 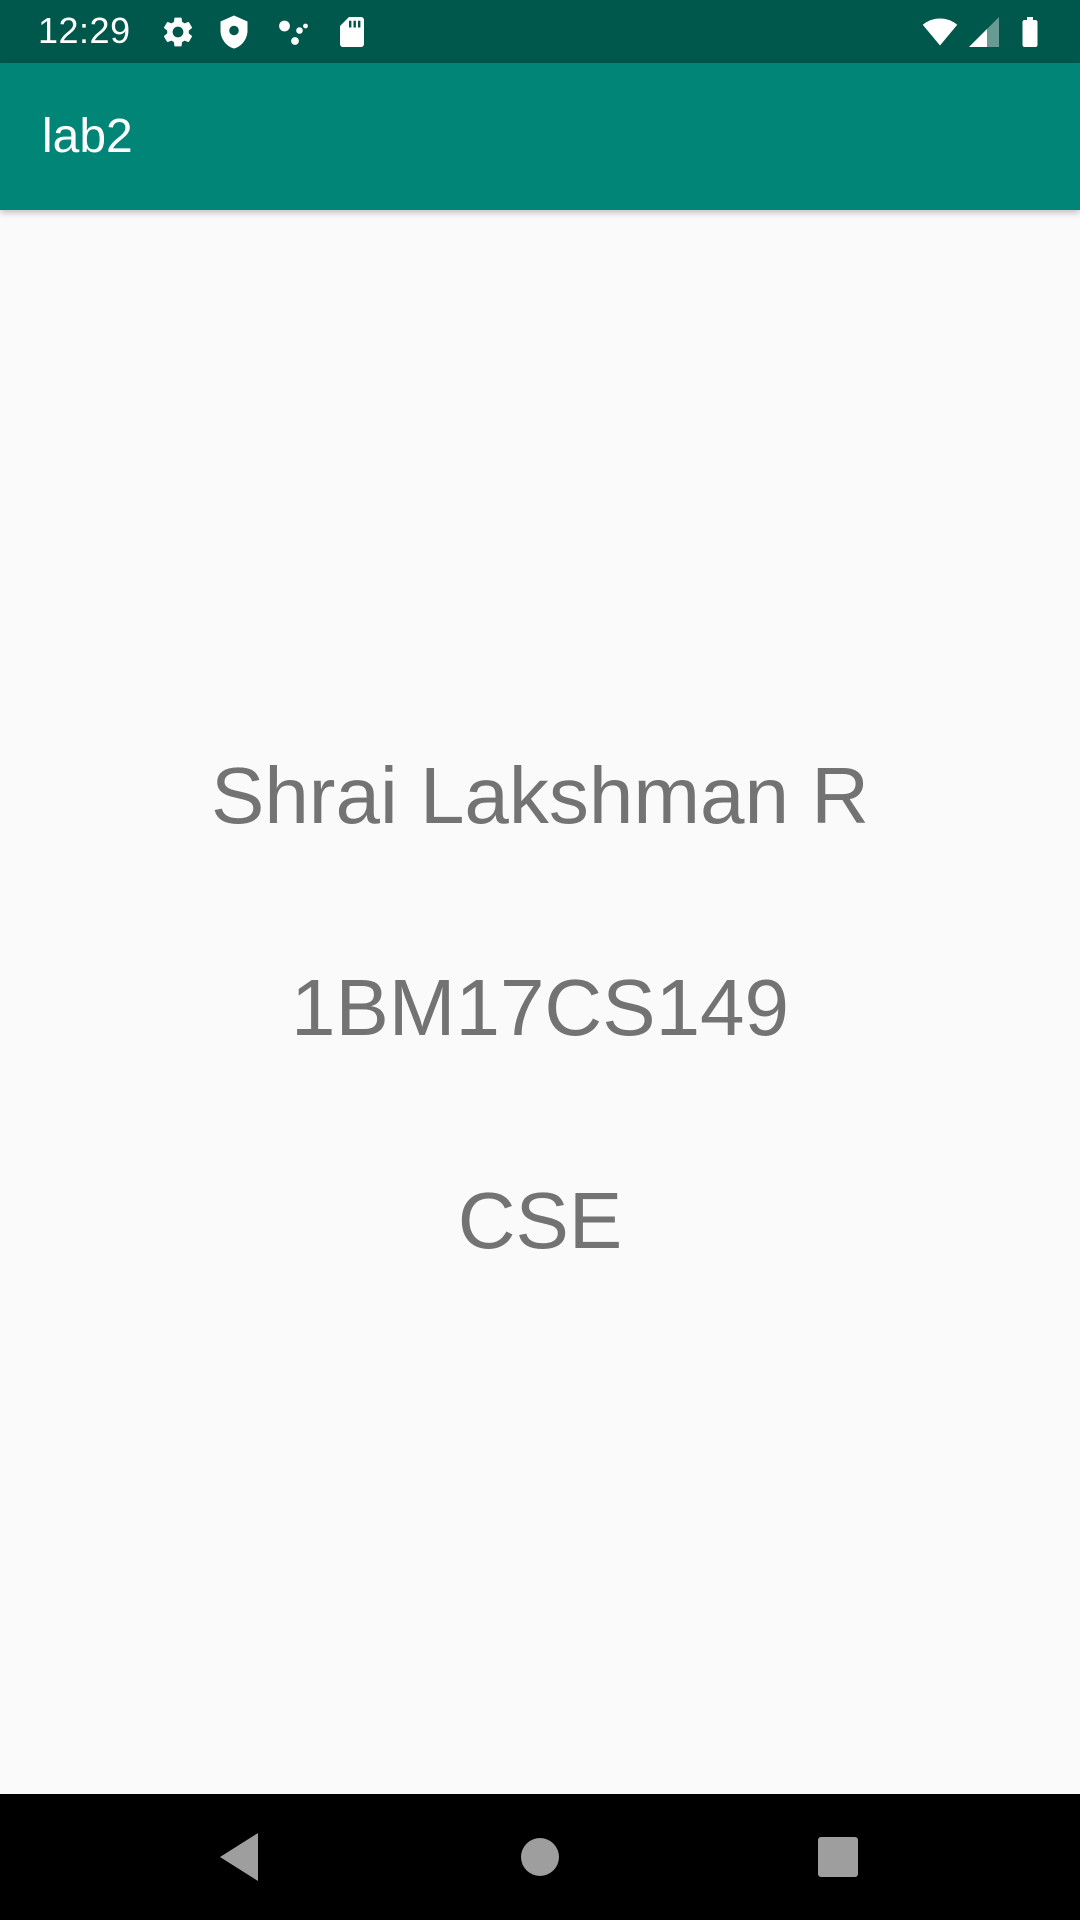 I want to click on assistant-dots-icon, so click(x=293, y=32).